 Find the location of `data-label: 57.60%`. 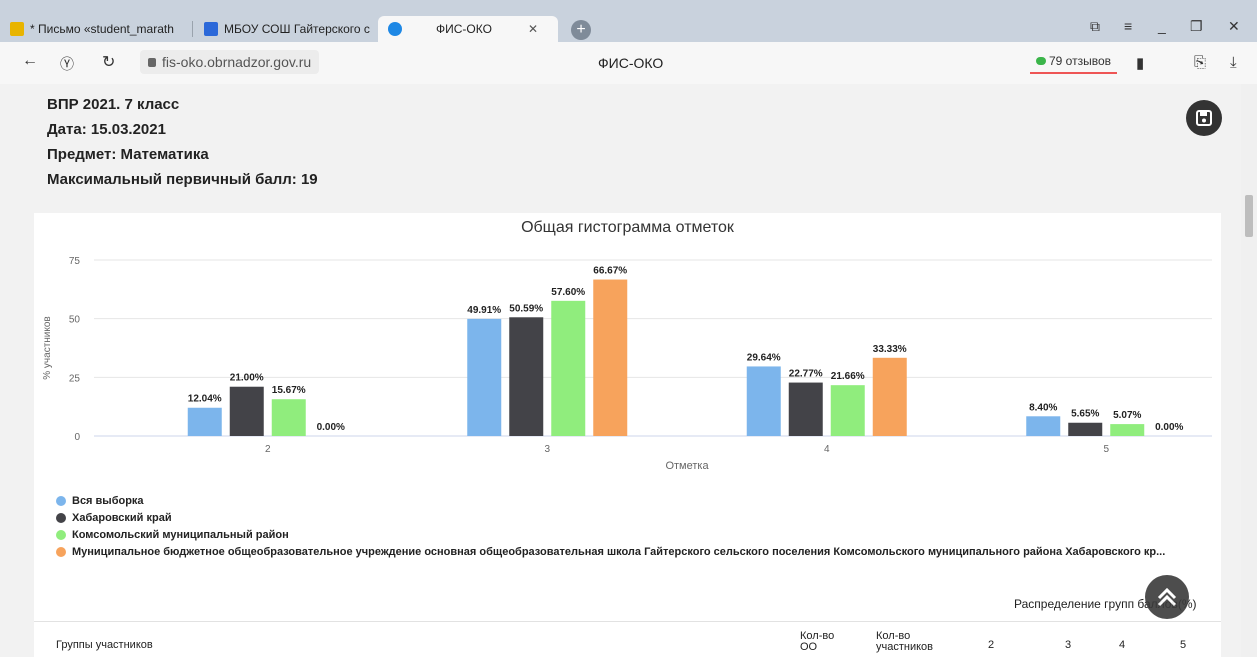

data-label: 57.60% is located at coordinates (568, 292).